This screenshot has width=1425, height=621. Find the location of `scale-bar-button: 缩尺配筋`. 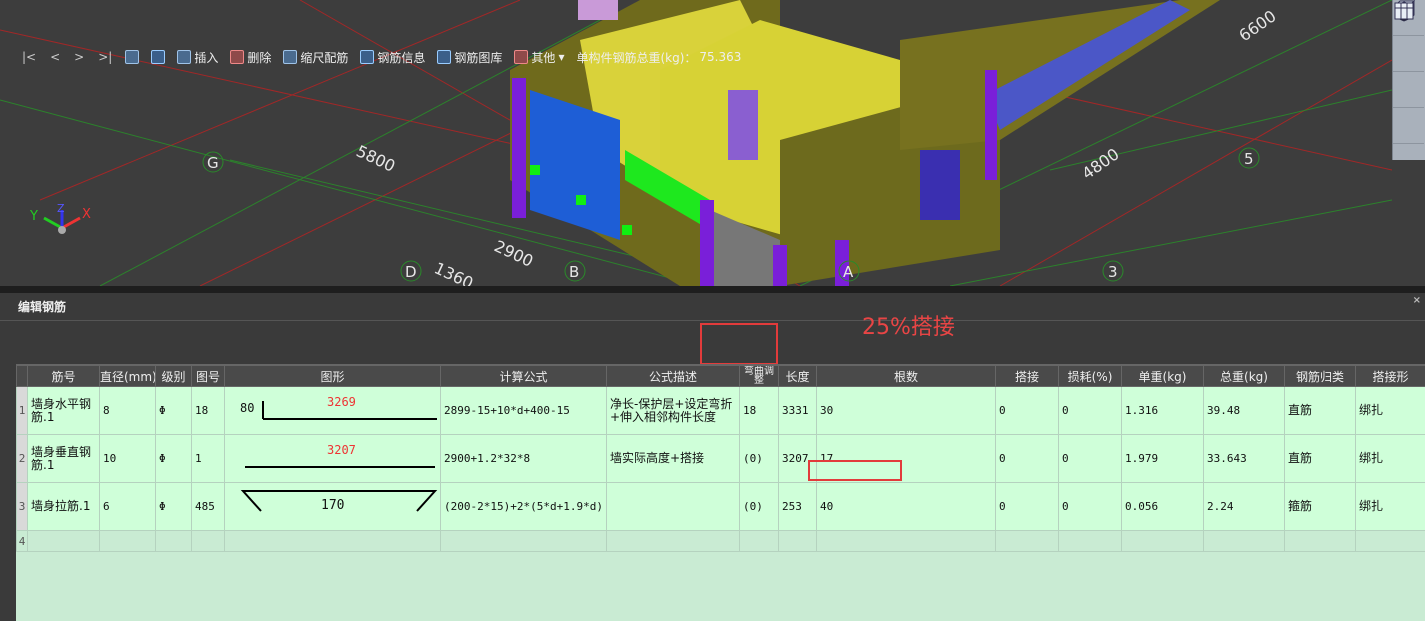

scale-bar-button: 缩尺配筋 is located at coordinates (315, 57).